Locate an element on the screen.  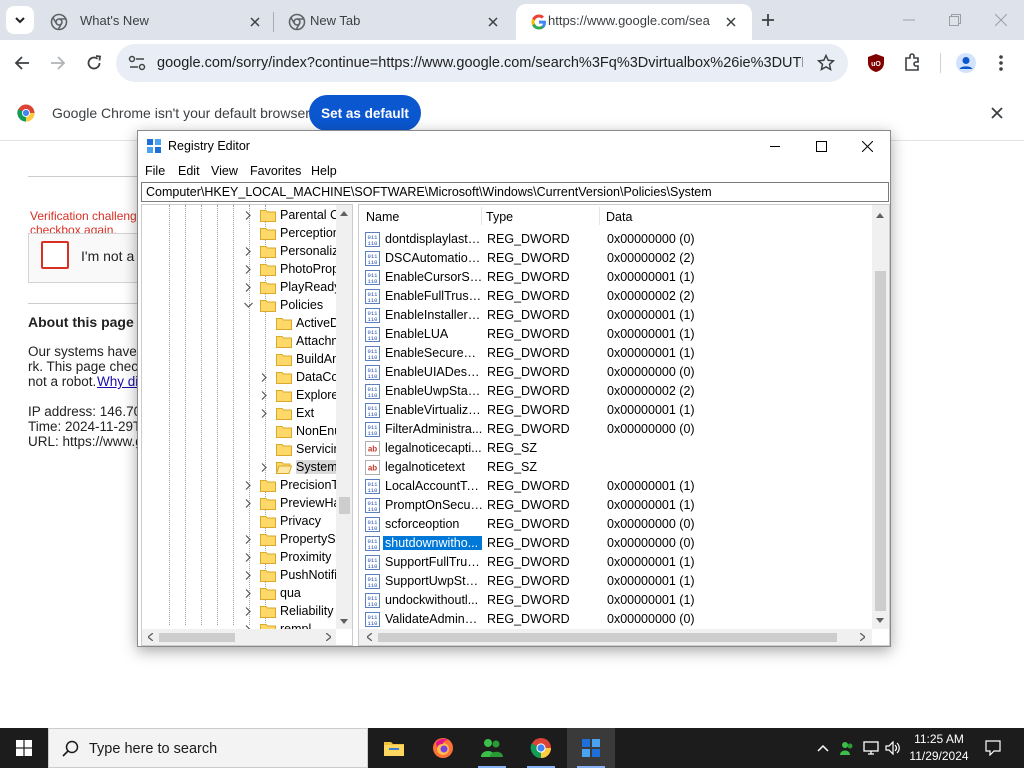
tree-node: Privacy is located at coordinates (290, 521).